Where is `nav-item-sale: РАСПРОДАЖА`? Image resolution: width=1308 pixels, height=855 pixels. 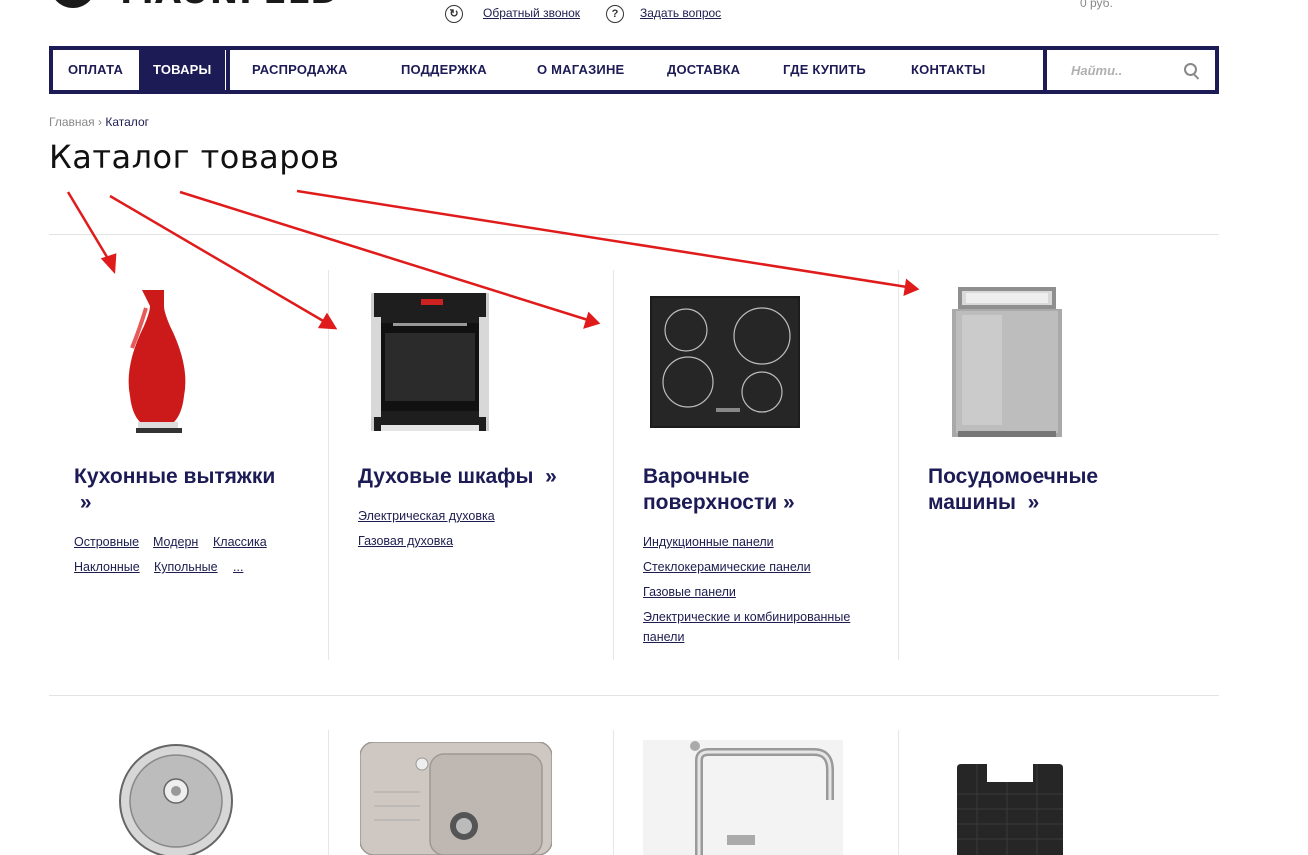 nav-item-sale: РАСПРОДАЖА is located at coordinates (300, 70).